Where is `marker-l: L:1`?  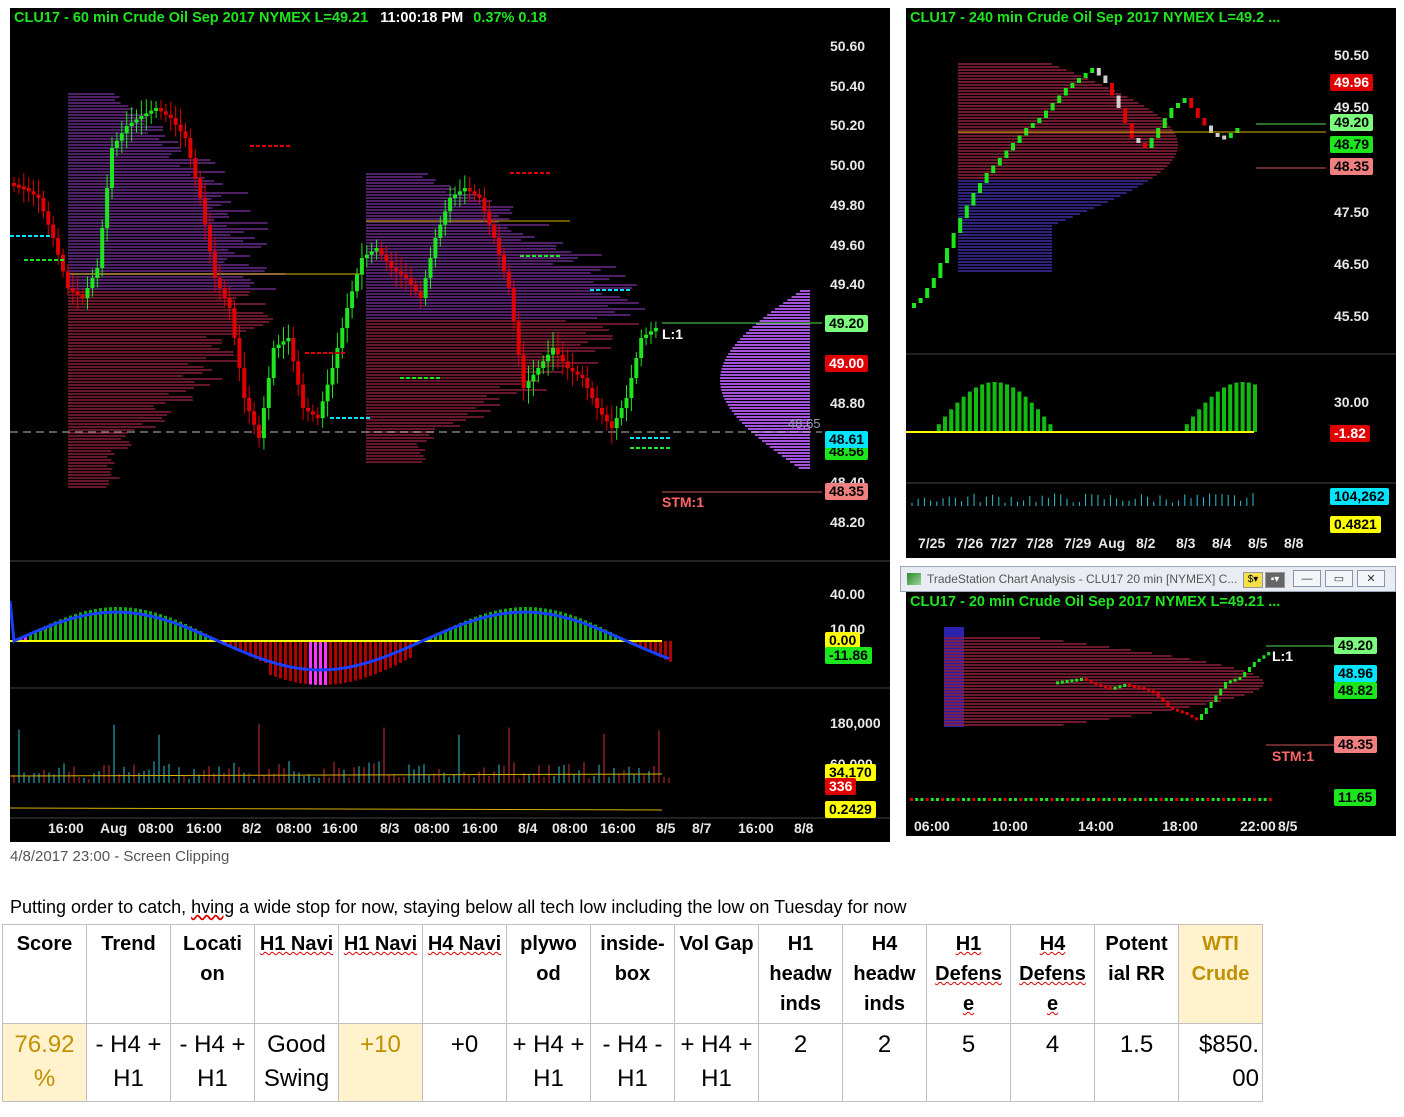 marker-l: L:1 is located at coordinates (672, 334).